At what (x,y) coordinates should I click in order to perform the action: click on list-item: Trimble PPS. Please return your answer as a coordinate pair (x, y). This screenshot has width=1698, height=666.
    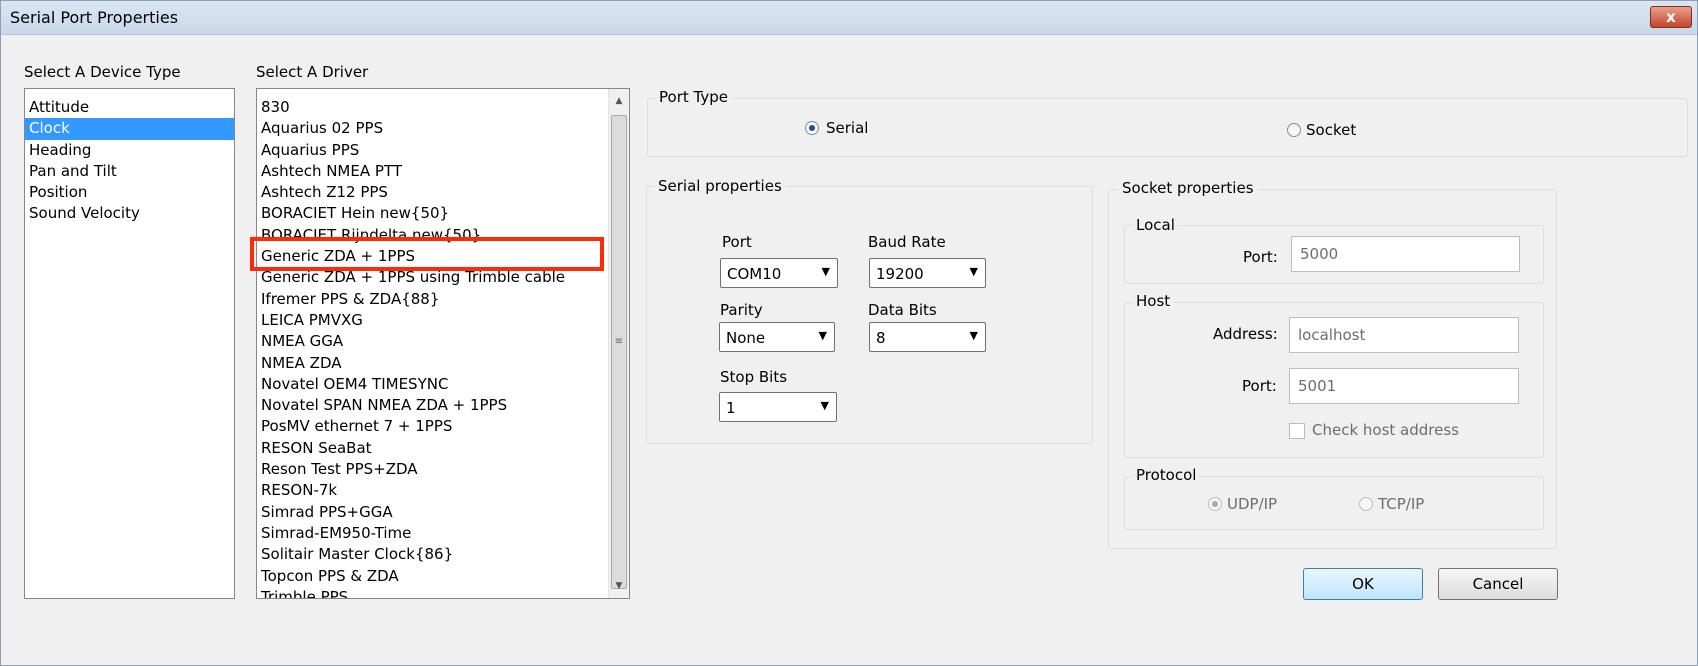
    Looking at the image, I should click on (433, 592).